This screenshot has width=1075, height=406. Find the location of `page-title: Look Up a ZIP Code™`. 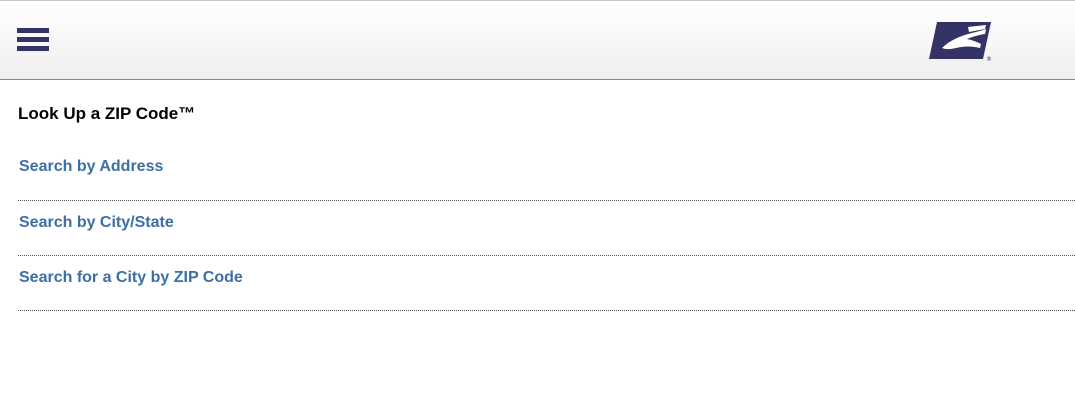

page-title: Look Up a ZIP Code™ is located at coordinates (107, 113).